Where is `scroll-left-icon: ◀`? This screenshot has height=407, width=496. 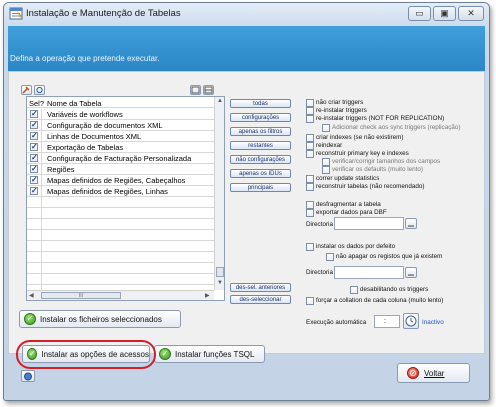 scroll-left-icon: ◀ is located at coordinates (31, 295).